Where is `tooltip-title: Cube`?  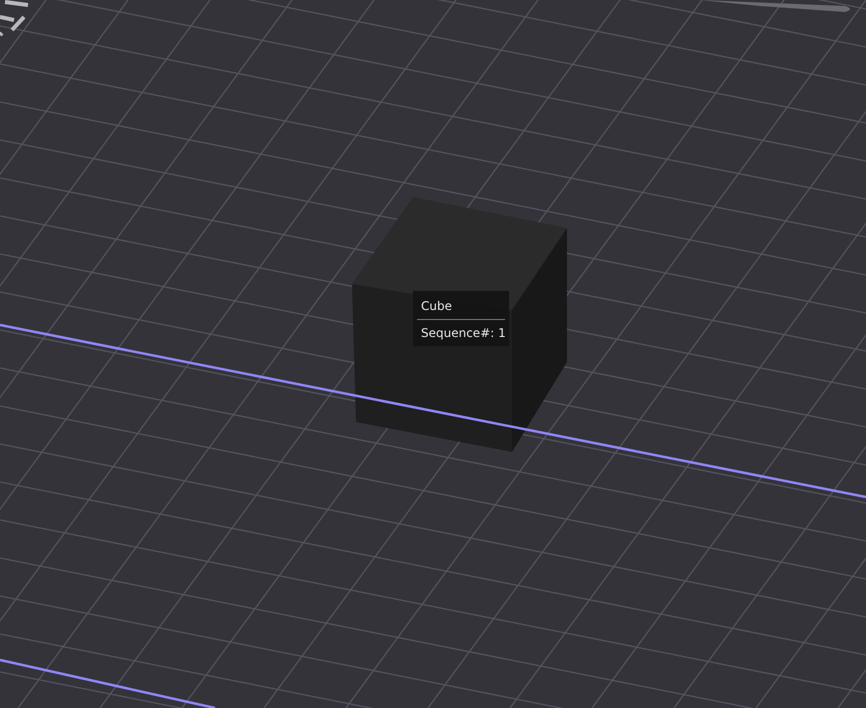 tooltip-title: Cube is located at coordinates (436, 307).